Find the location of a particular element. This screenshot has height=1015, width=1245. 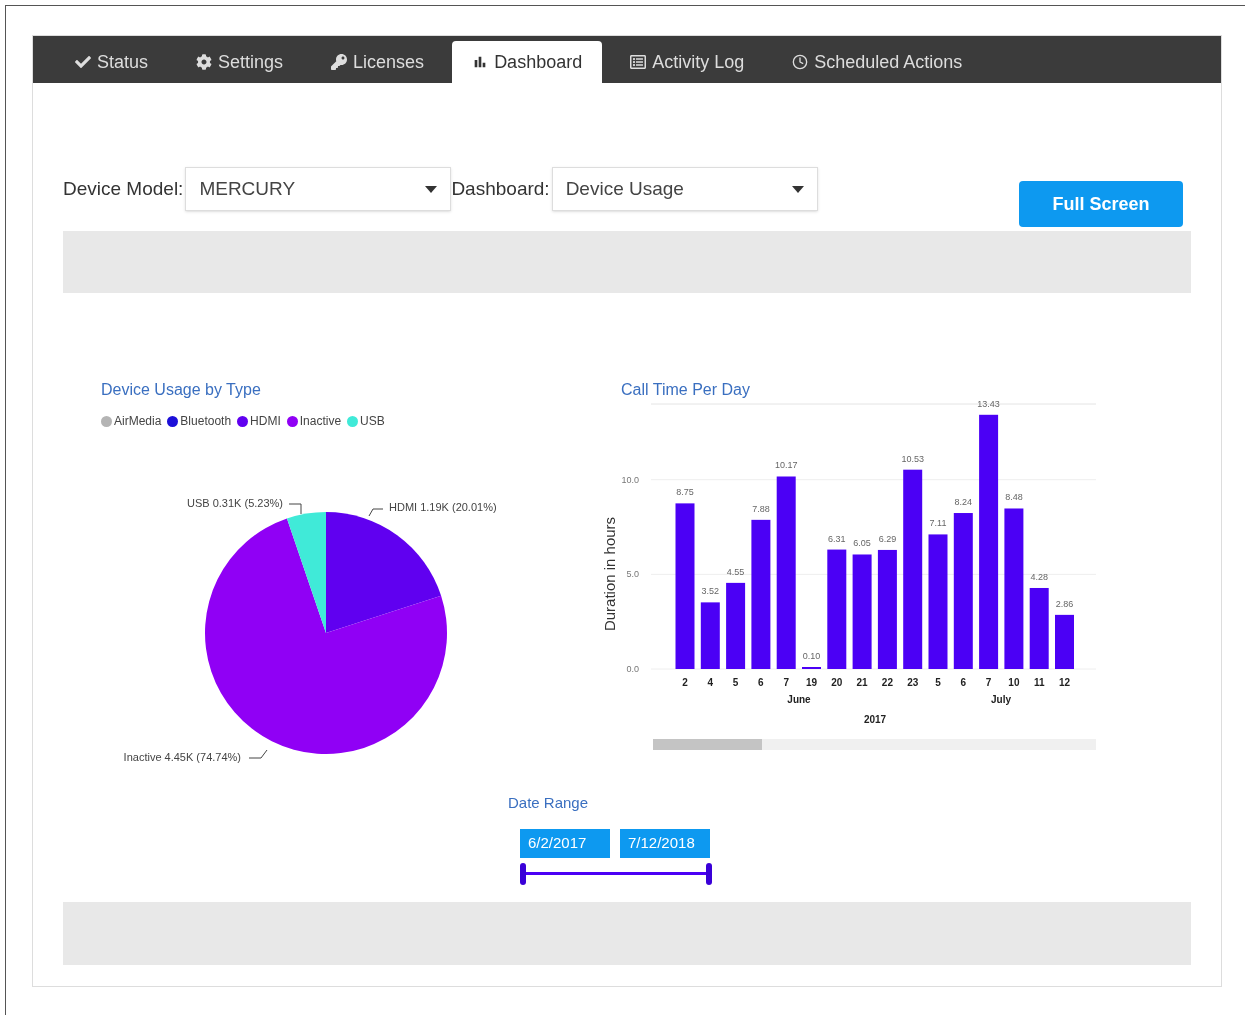

bar-value-label: 8.75 is located at coordinates (685, 492).